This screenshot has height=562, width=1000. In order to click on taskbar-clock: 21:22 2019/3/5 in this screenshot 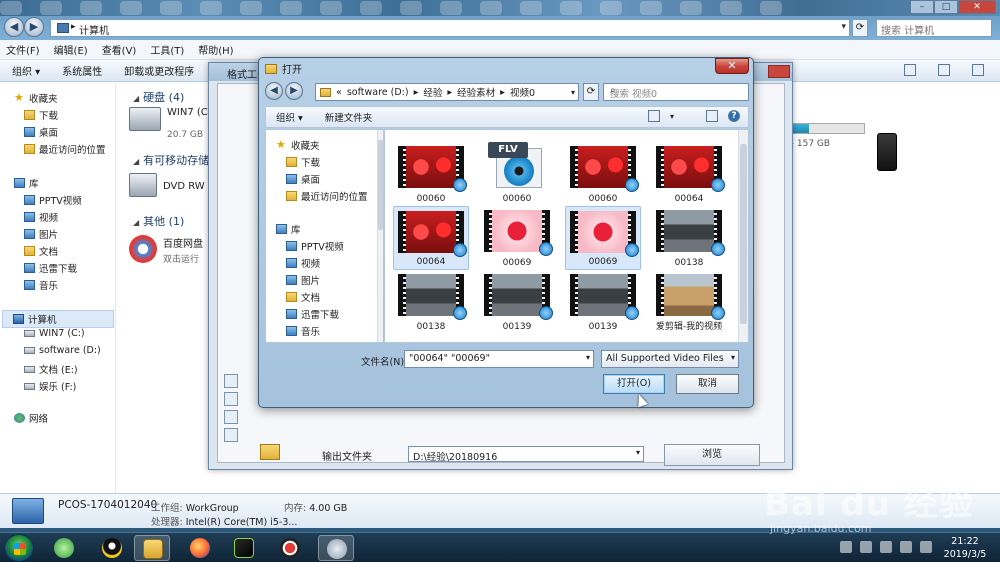, I will do `click(965, 548)`.